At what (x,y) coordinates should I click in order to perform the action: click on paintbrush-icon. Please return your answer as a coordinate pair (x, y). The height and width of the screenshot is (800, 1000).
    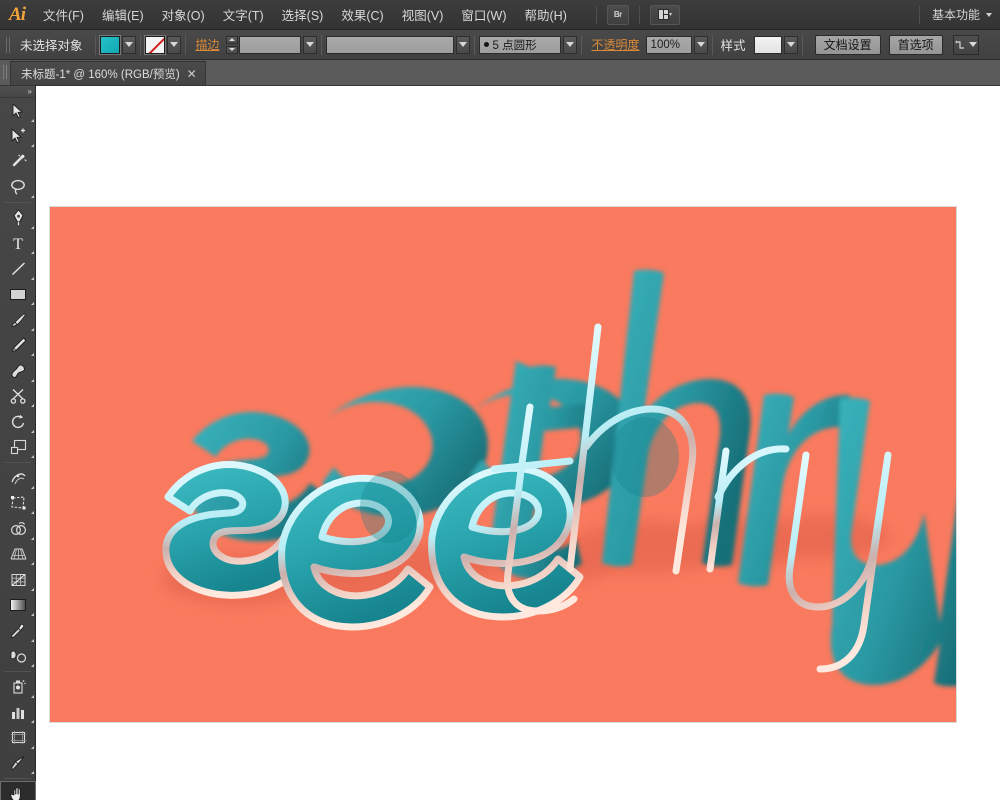
    Looking at the image, I should click on (18, 319).